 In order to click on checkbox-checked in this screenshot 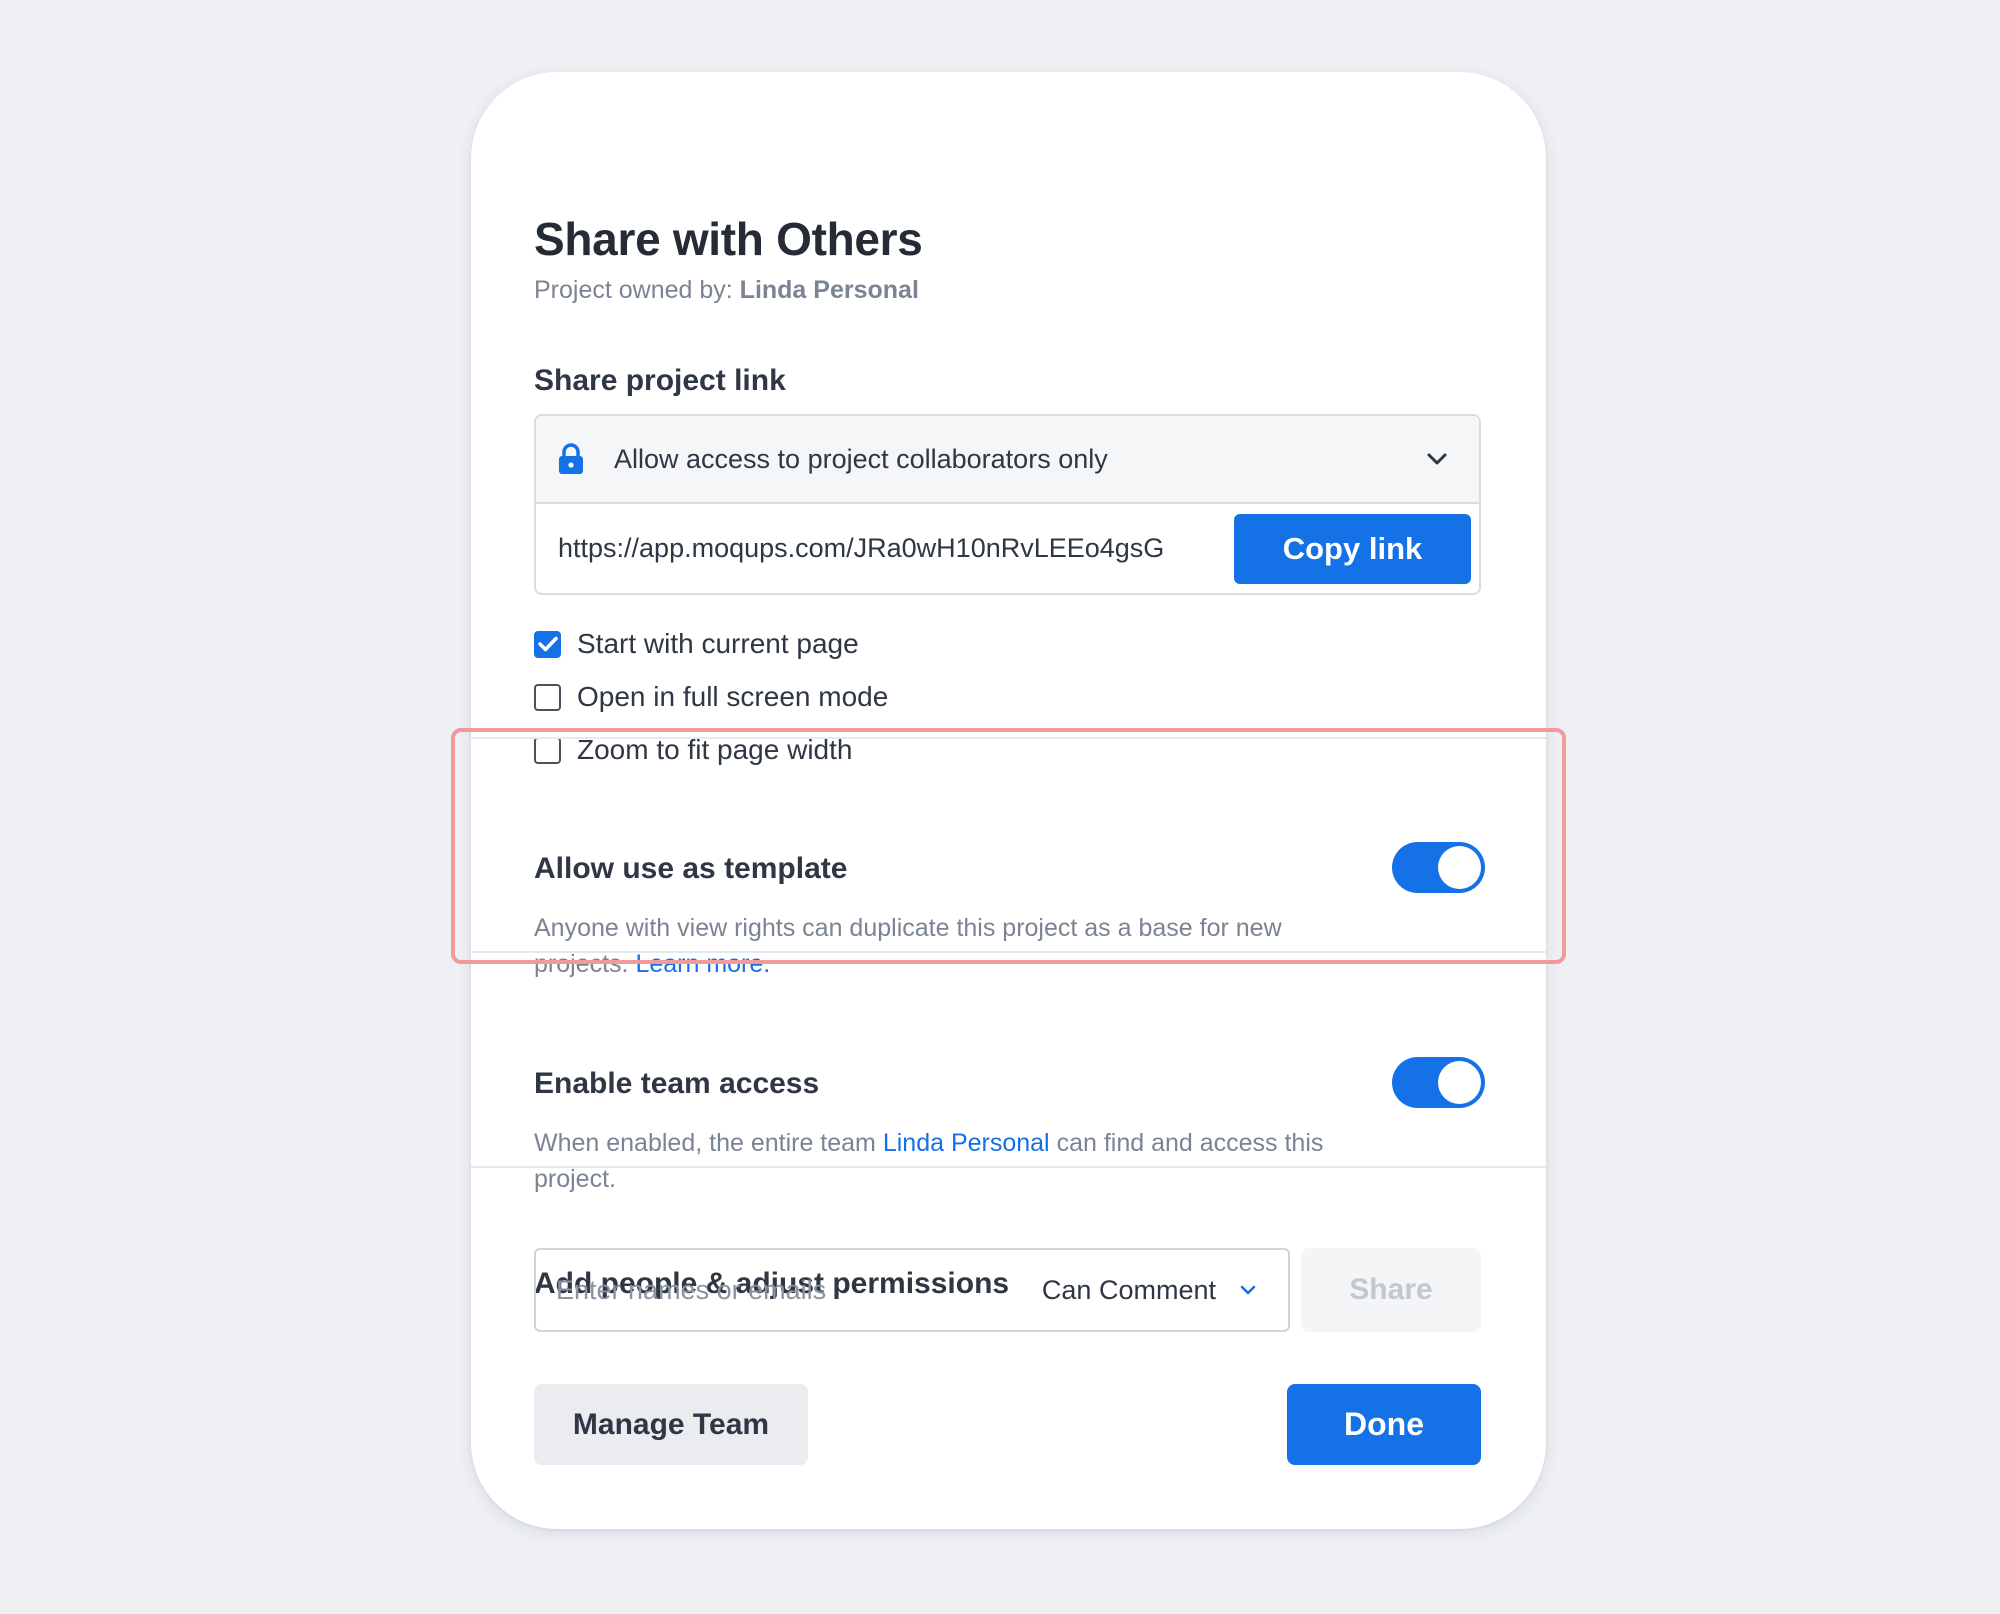, I will do `click(547, 644)`.